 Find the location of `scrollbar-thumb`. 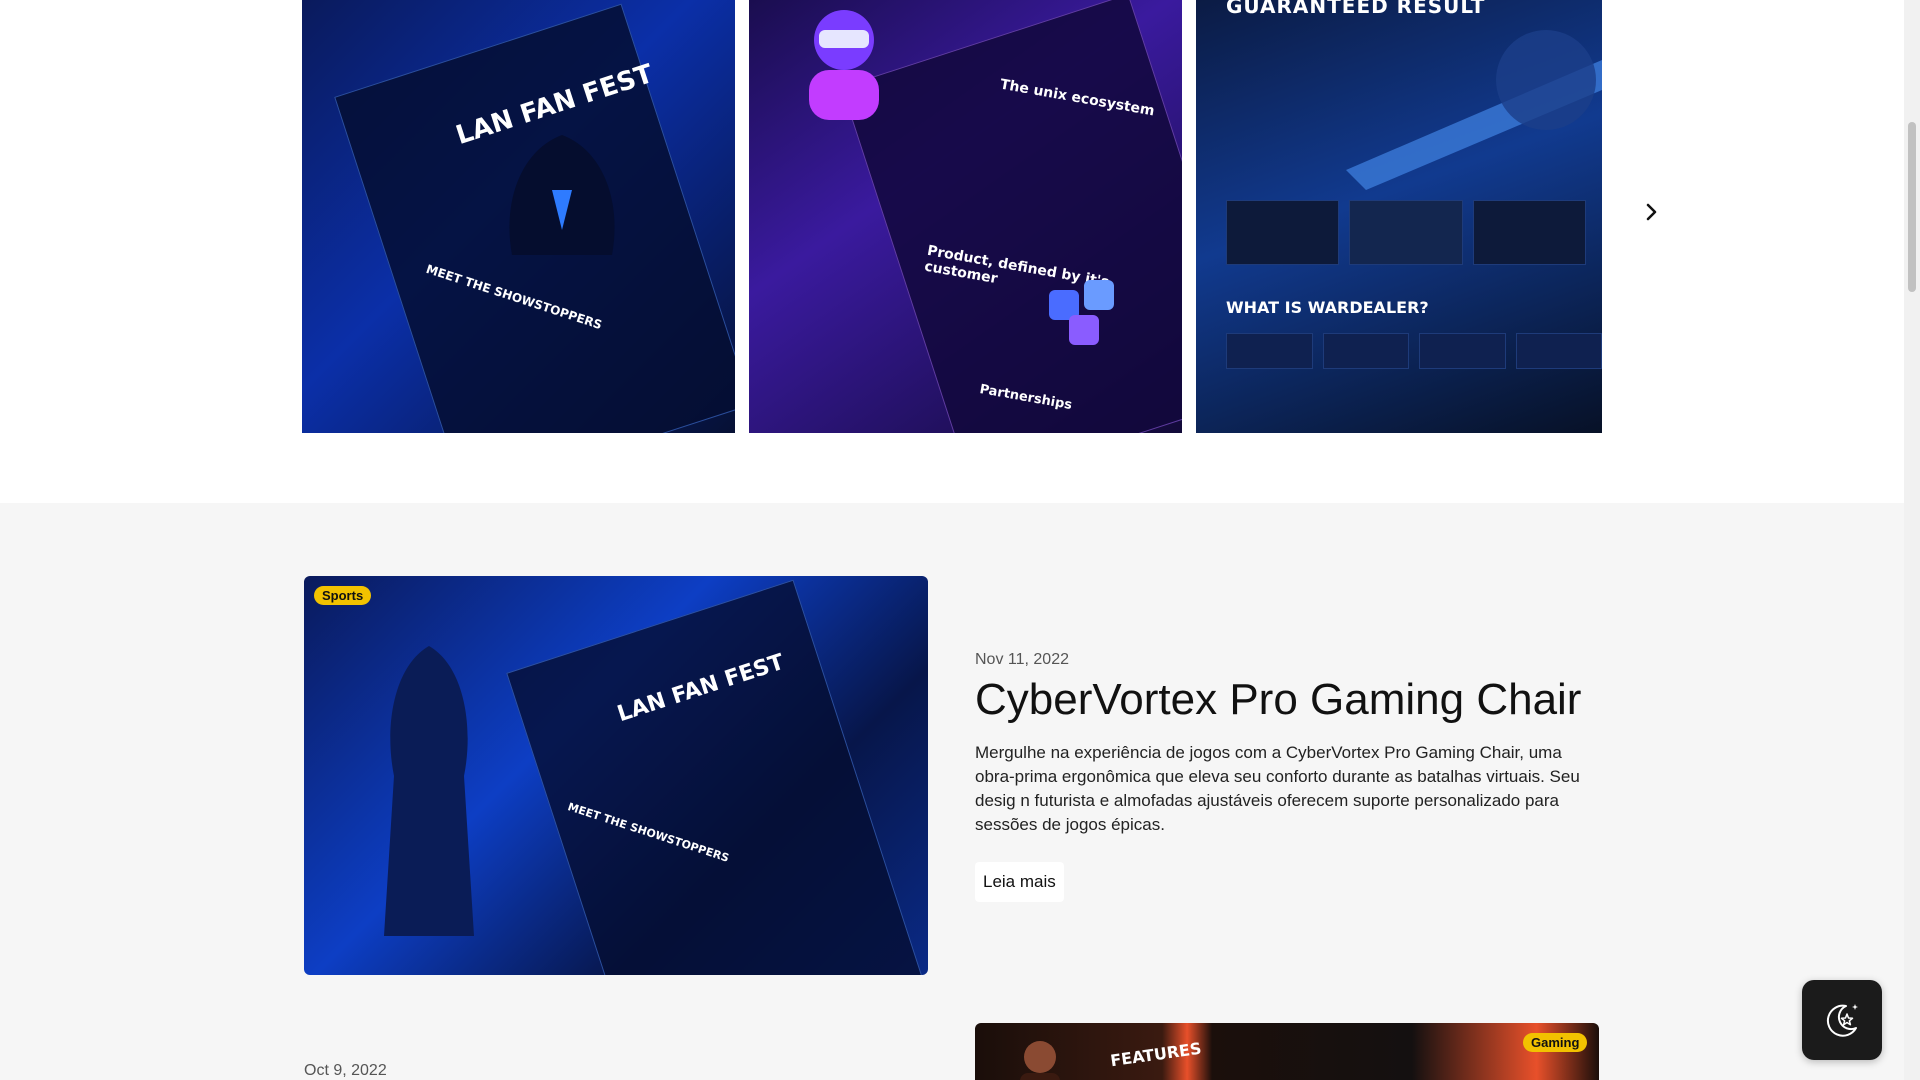

scrollbar-thumb is located at coordinates (1912, 207).